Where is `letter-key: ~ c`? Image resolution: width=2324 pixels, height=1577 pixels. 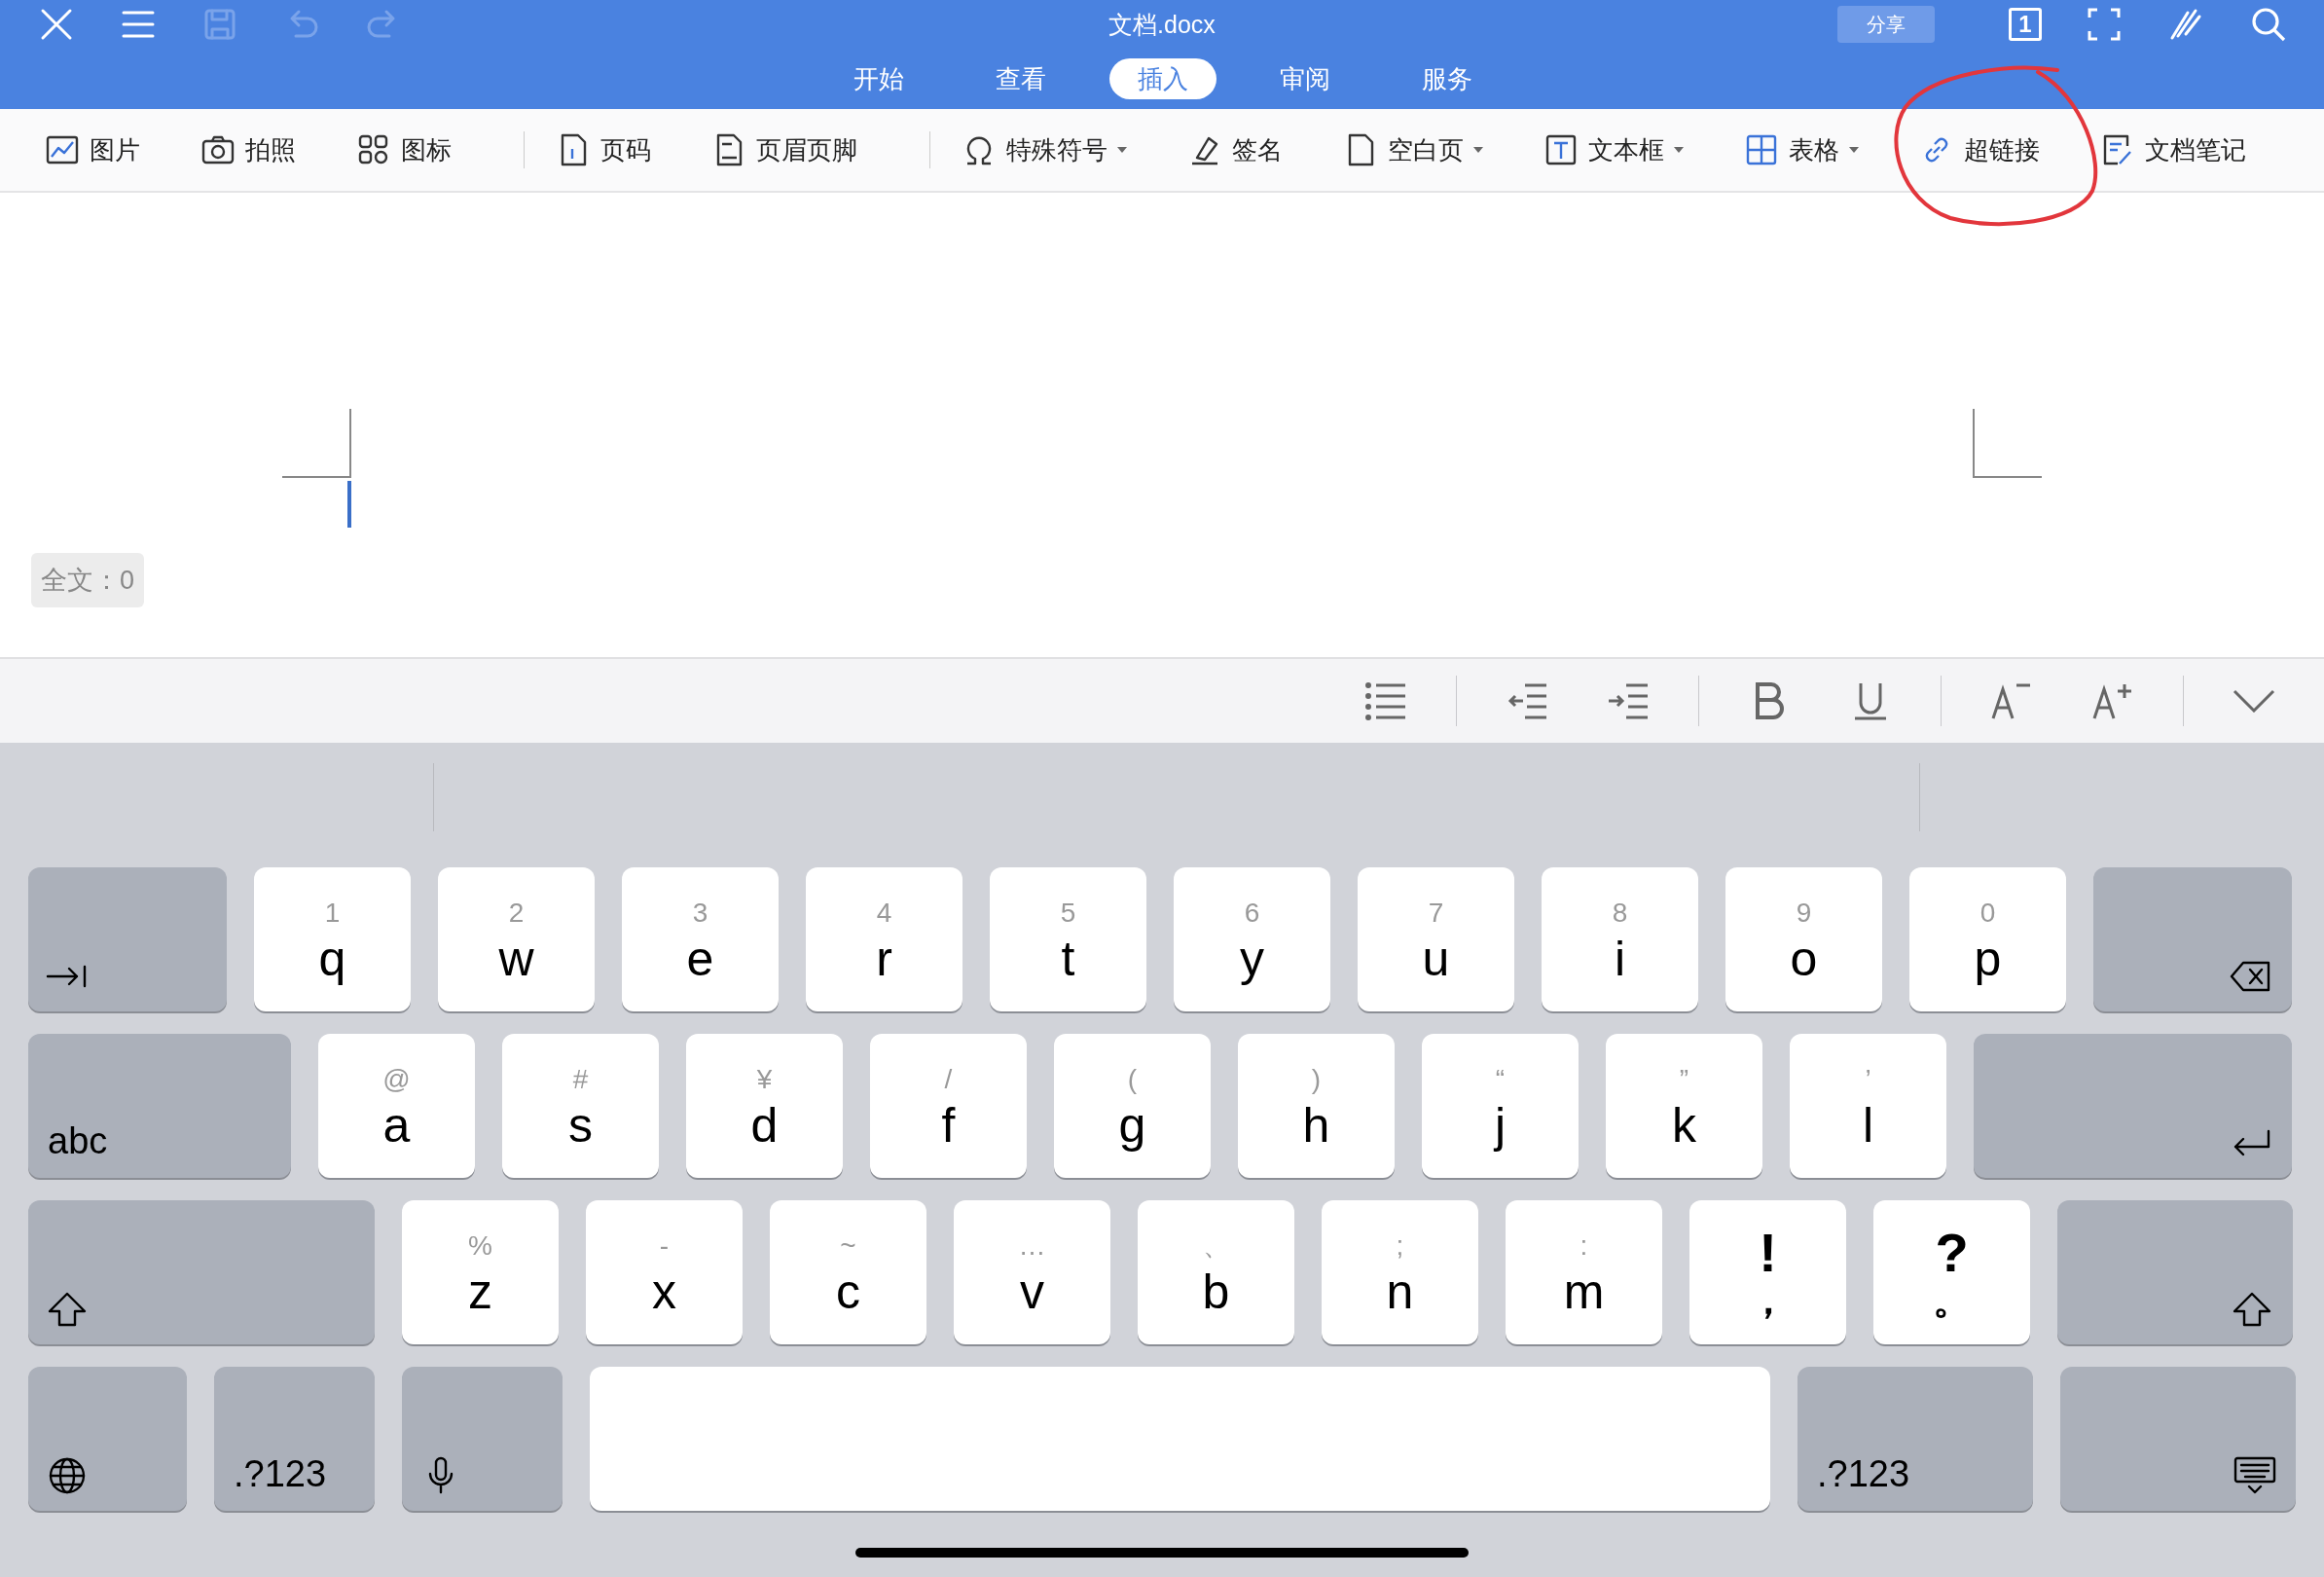 letter-key: ~ c is located at coordinates (848, 1272).